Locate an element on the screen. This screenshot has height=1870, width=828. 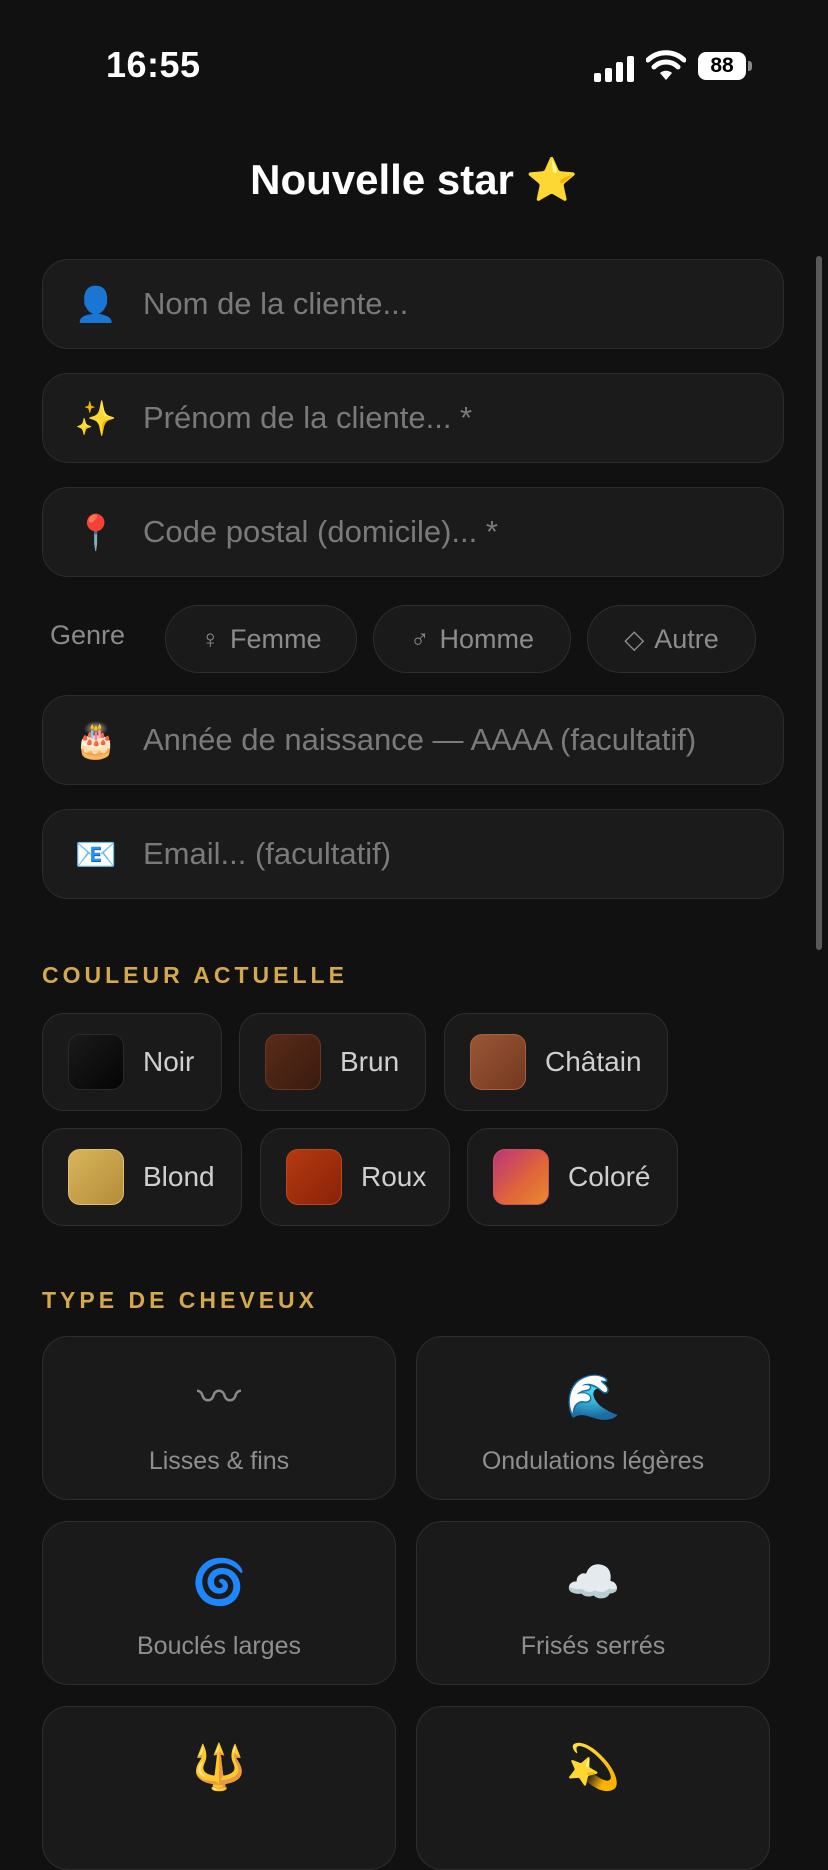
email-icon: 📧 is located at coordinates (96, 855).